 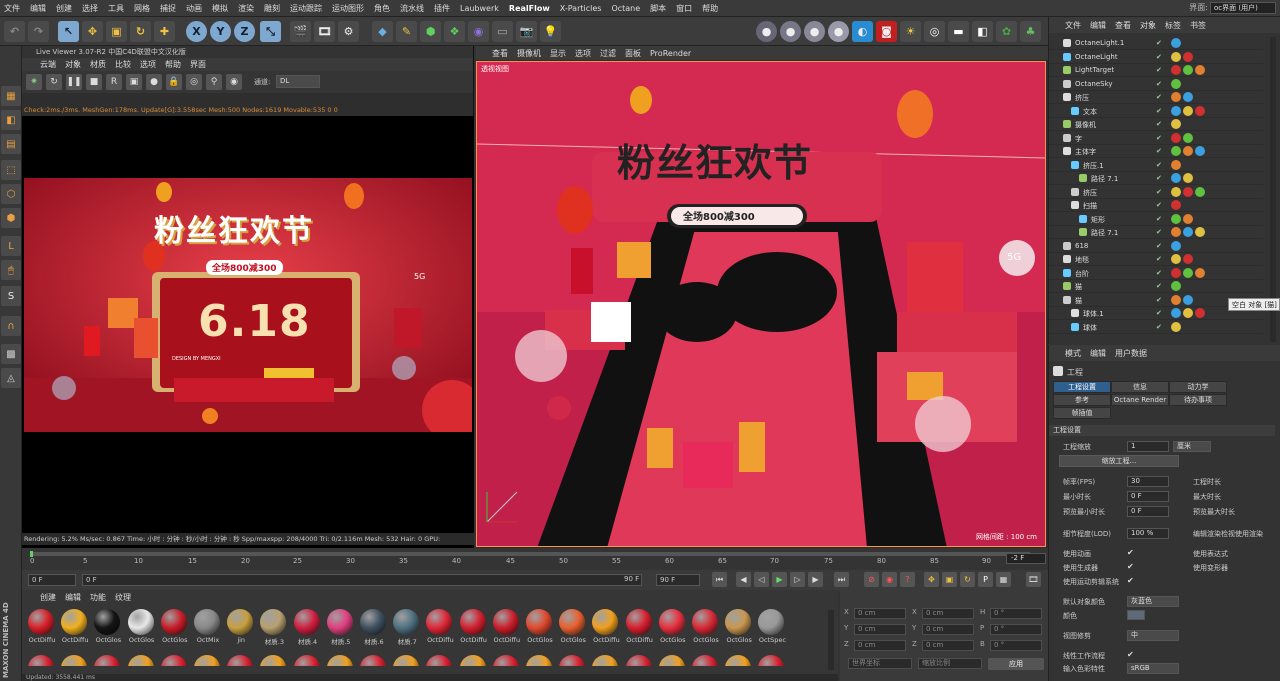 I want to click on use-animation-check: ✔, so click(x=1130, y=552).